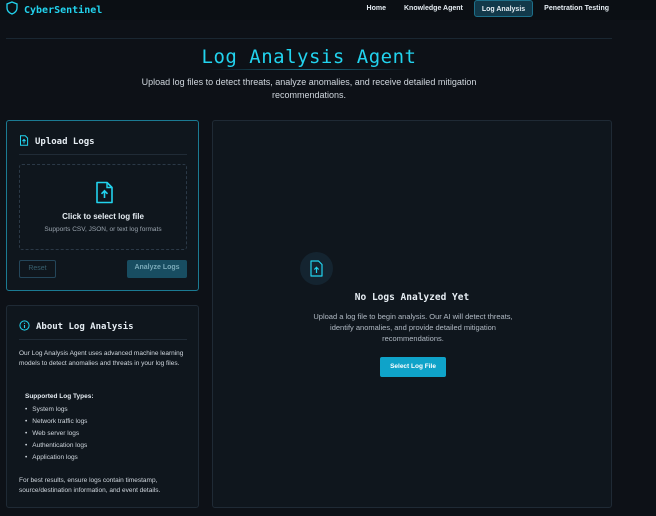 This screenshot has width=656, height=516. What do you see at coordinates (103, 216) in the screenshot?
I see `dropzone-title: Click to select log file` at bounding box center [103, 216].